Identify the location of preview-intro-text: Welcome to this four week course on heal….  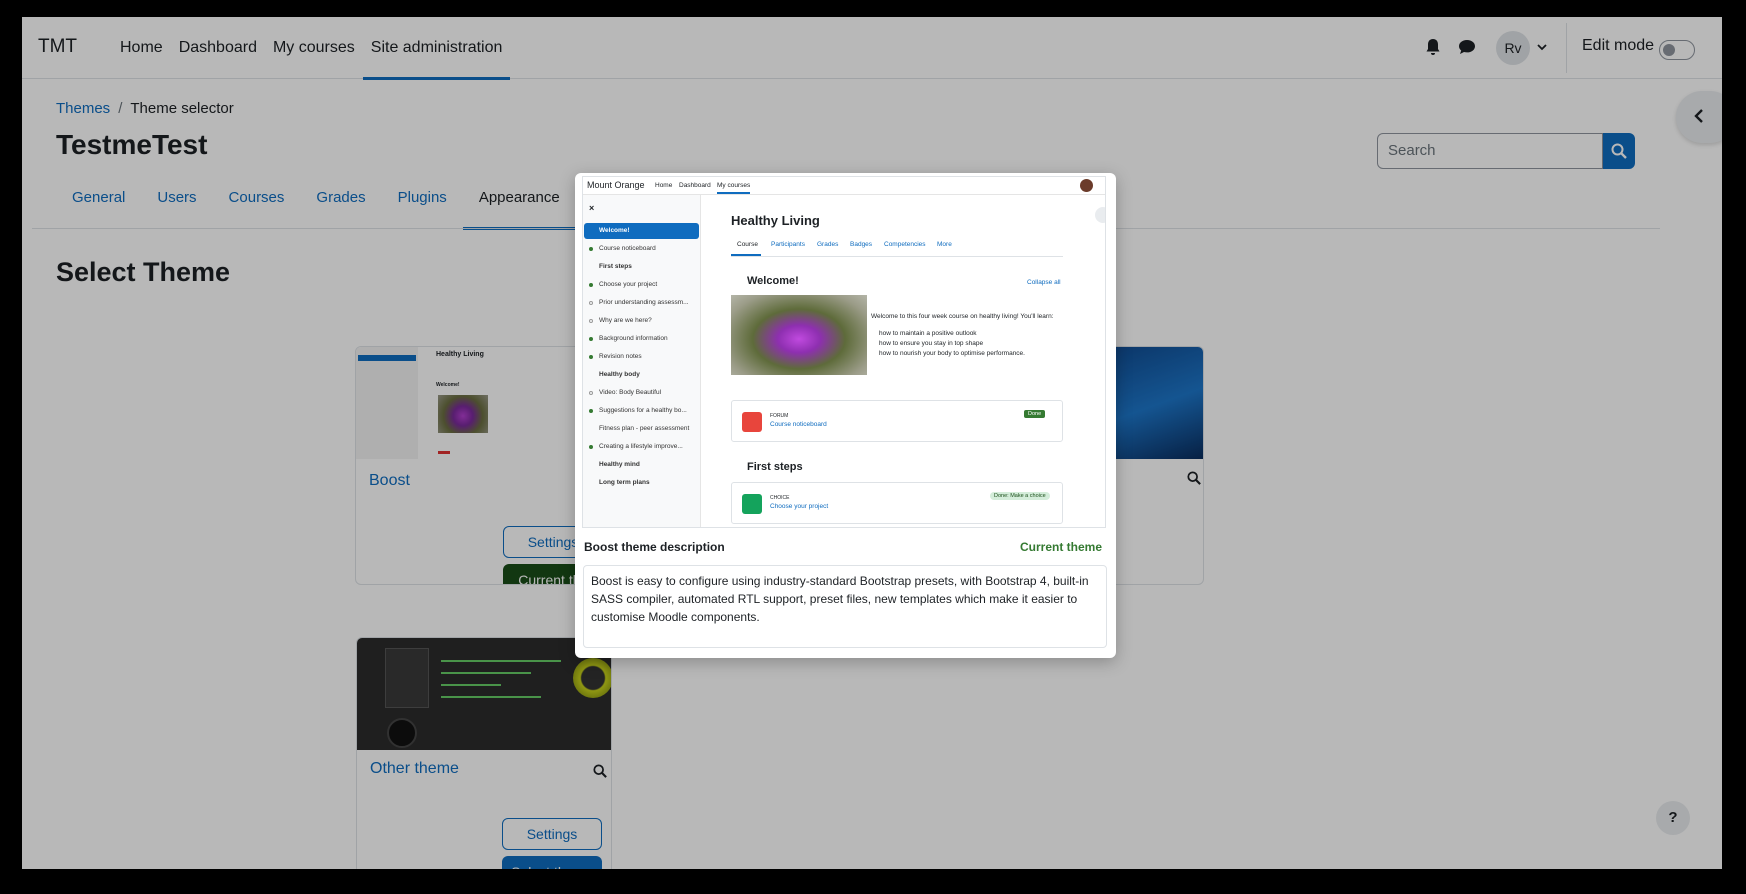
(962, 316).